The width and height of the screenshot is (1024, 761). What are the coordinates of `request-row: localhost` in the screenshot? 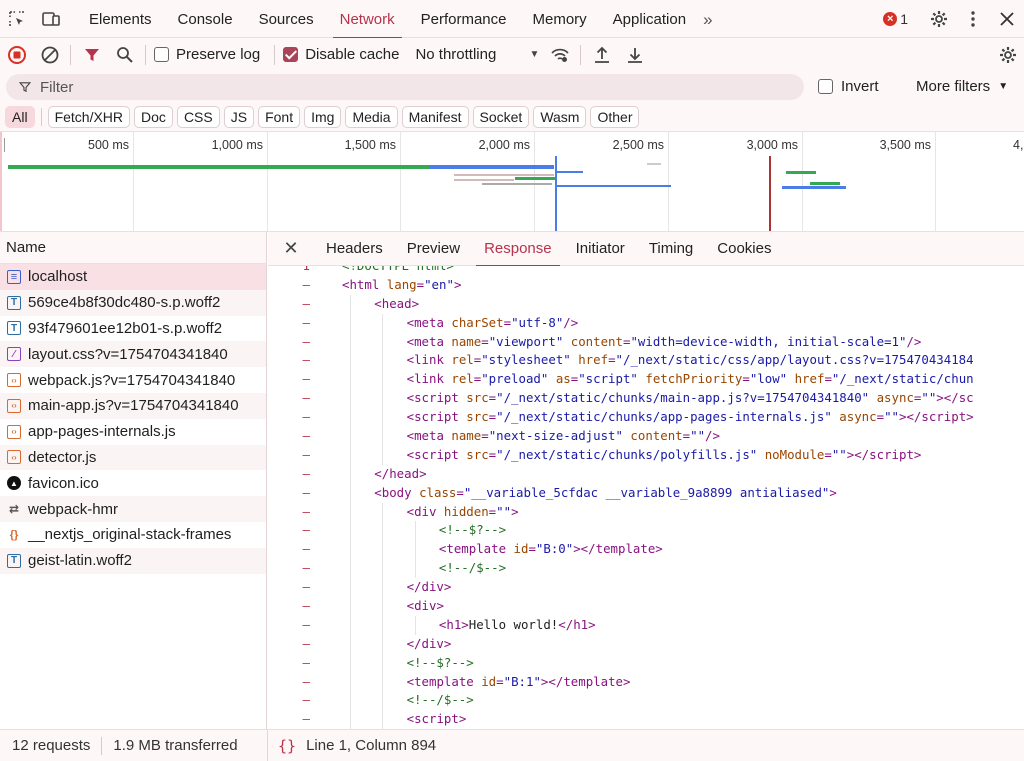 It's located at (133, 277).